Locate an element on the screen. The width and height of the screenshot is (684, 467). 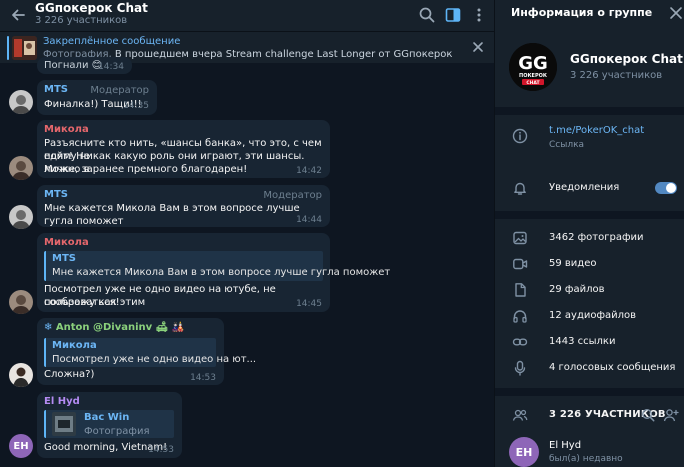
sender-name: El Hyd is located at coordinates (62, 401).